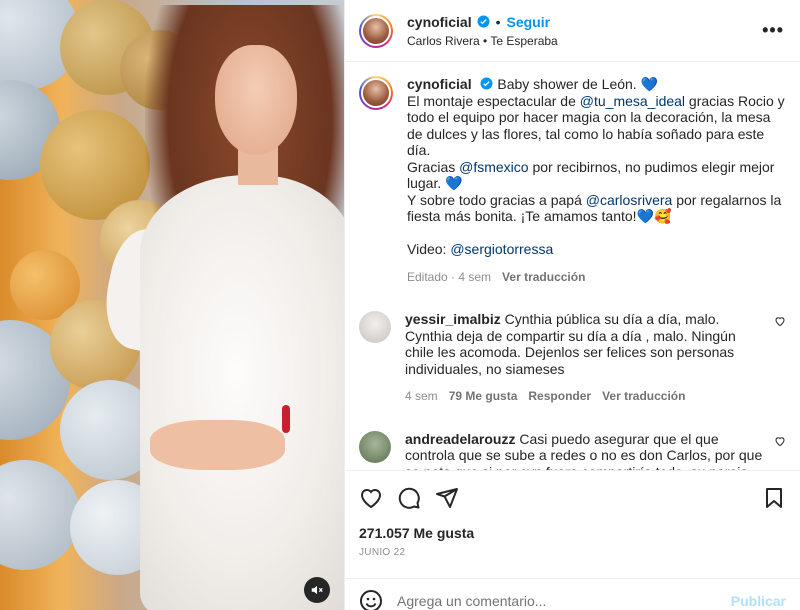  What do you see at coordinates (572, 533) in the screenshot?
I see `like-count: 271.057 Me gusta` at bounding box center [572, 533].